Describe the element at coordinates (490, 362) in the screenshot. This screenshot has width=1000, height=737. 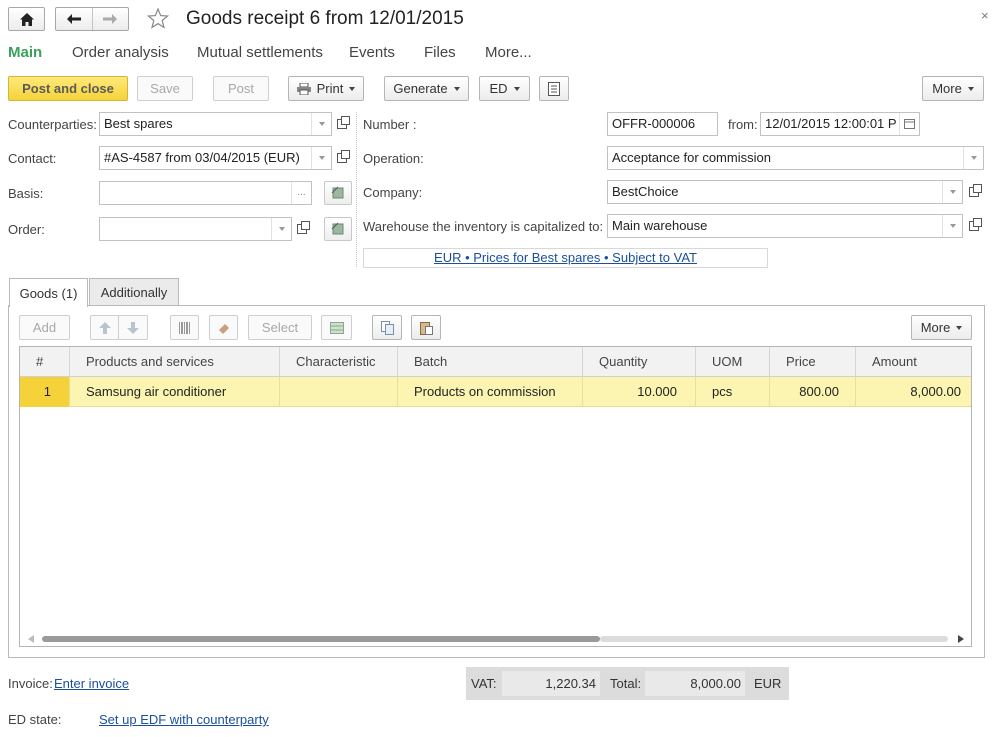
I see `column-header: Batch` at that location.